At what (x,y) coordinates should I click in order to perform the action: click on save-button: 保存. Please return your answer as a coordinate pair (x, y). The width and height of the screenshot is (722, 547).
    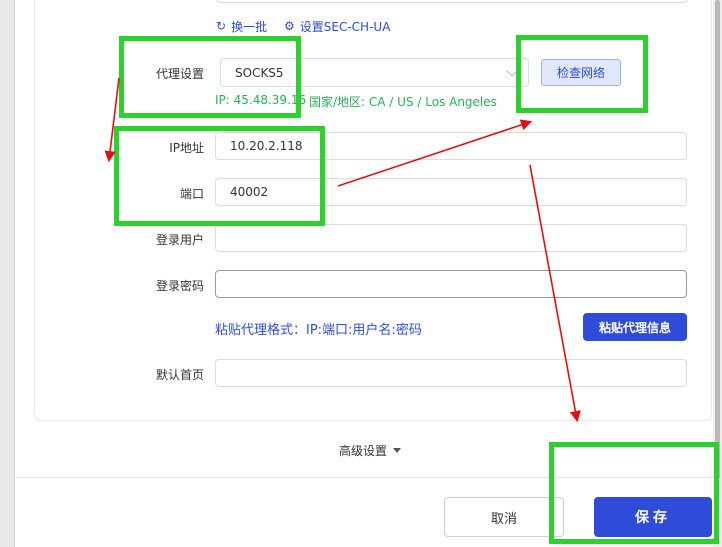
    Looking at the image, I should click on (653, 517).